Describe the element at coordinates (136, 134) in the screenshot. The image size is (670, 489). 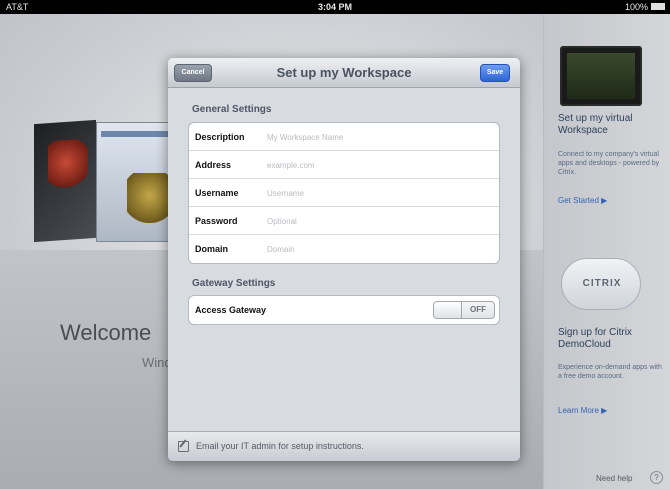
I see `window-titlebar` at that location.